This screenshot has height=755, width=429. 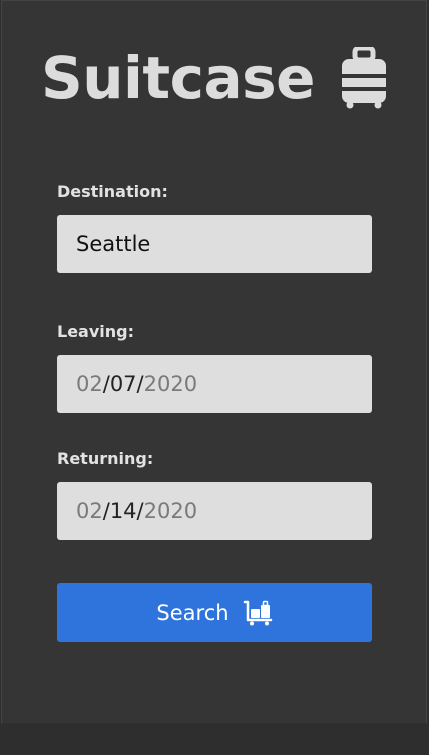 I want to click on returning-day: 14, so click(x=123, y=511).